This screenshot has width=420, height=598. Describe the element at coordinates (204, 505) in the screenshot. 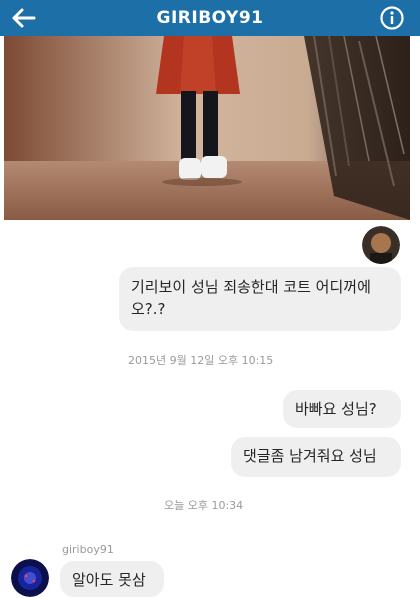

I see `timestamp: 오늘 오후 10:34` at that location.